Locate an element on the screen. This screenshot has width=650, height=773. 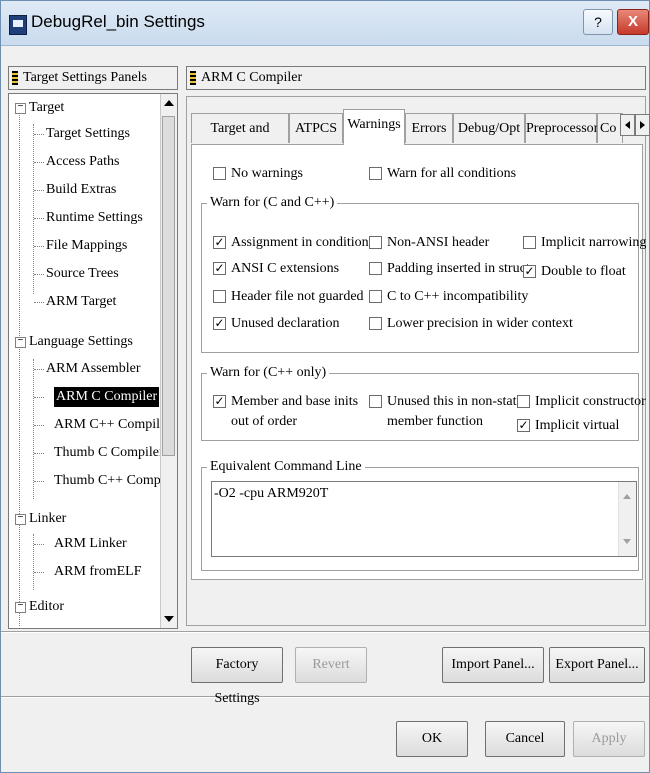
right-panel-header-label: ARM C Compiler is located at coordinates (252, 77).